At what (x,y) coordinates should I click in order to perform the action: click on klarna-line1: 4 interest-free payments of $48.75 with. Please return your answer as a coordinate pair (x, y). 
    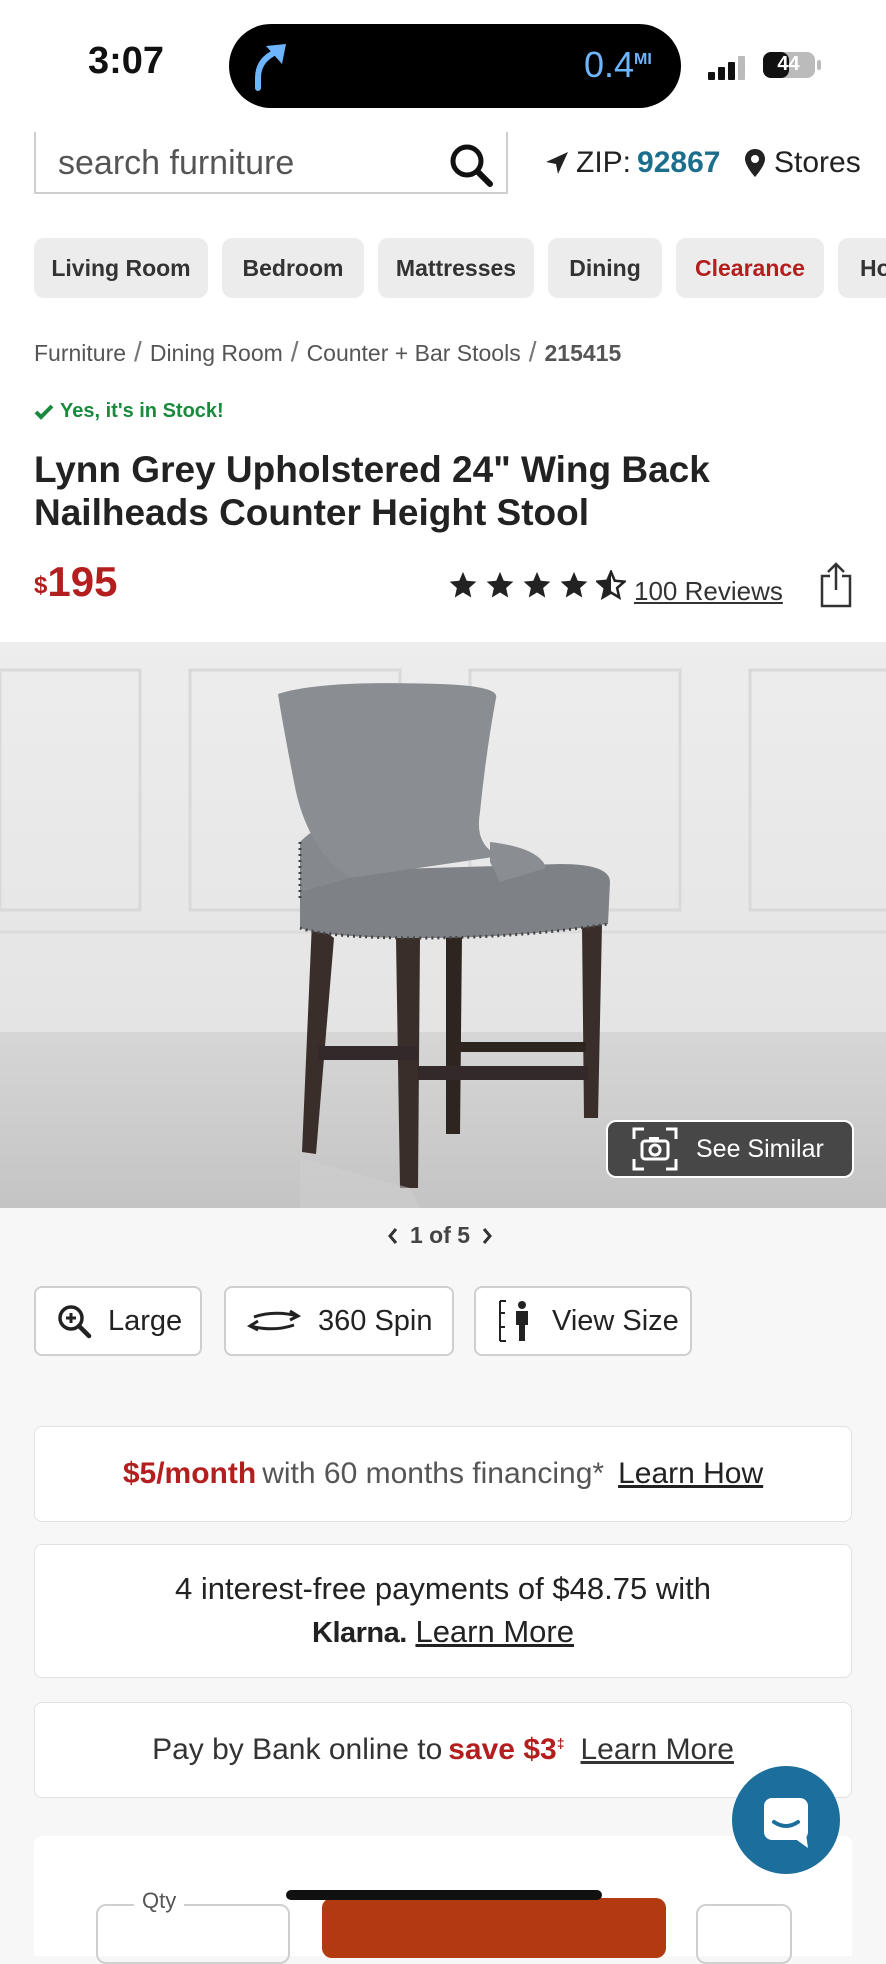
    Looking at the image, I should click on (443, 1588).